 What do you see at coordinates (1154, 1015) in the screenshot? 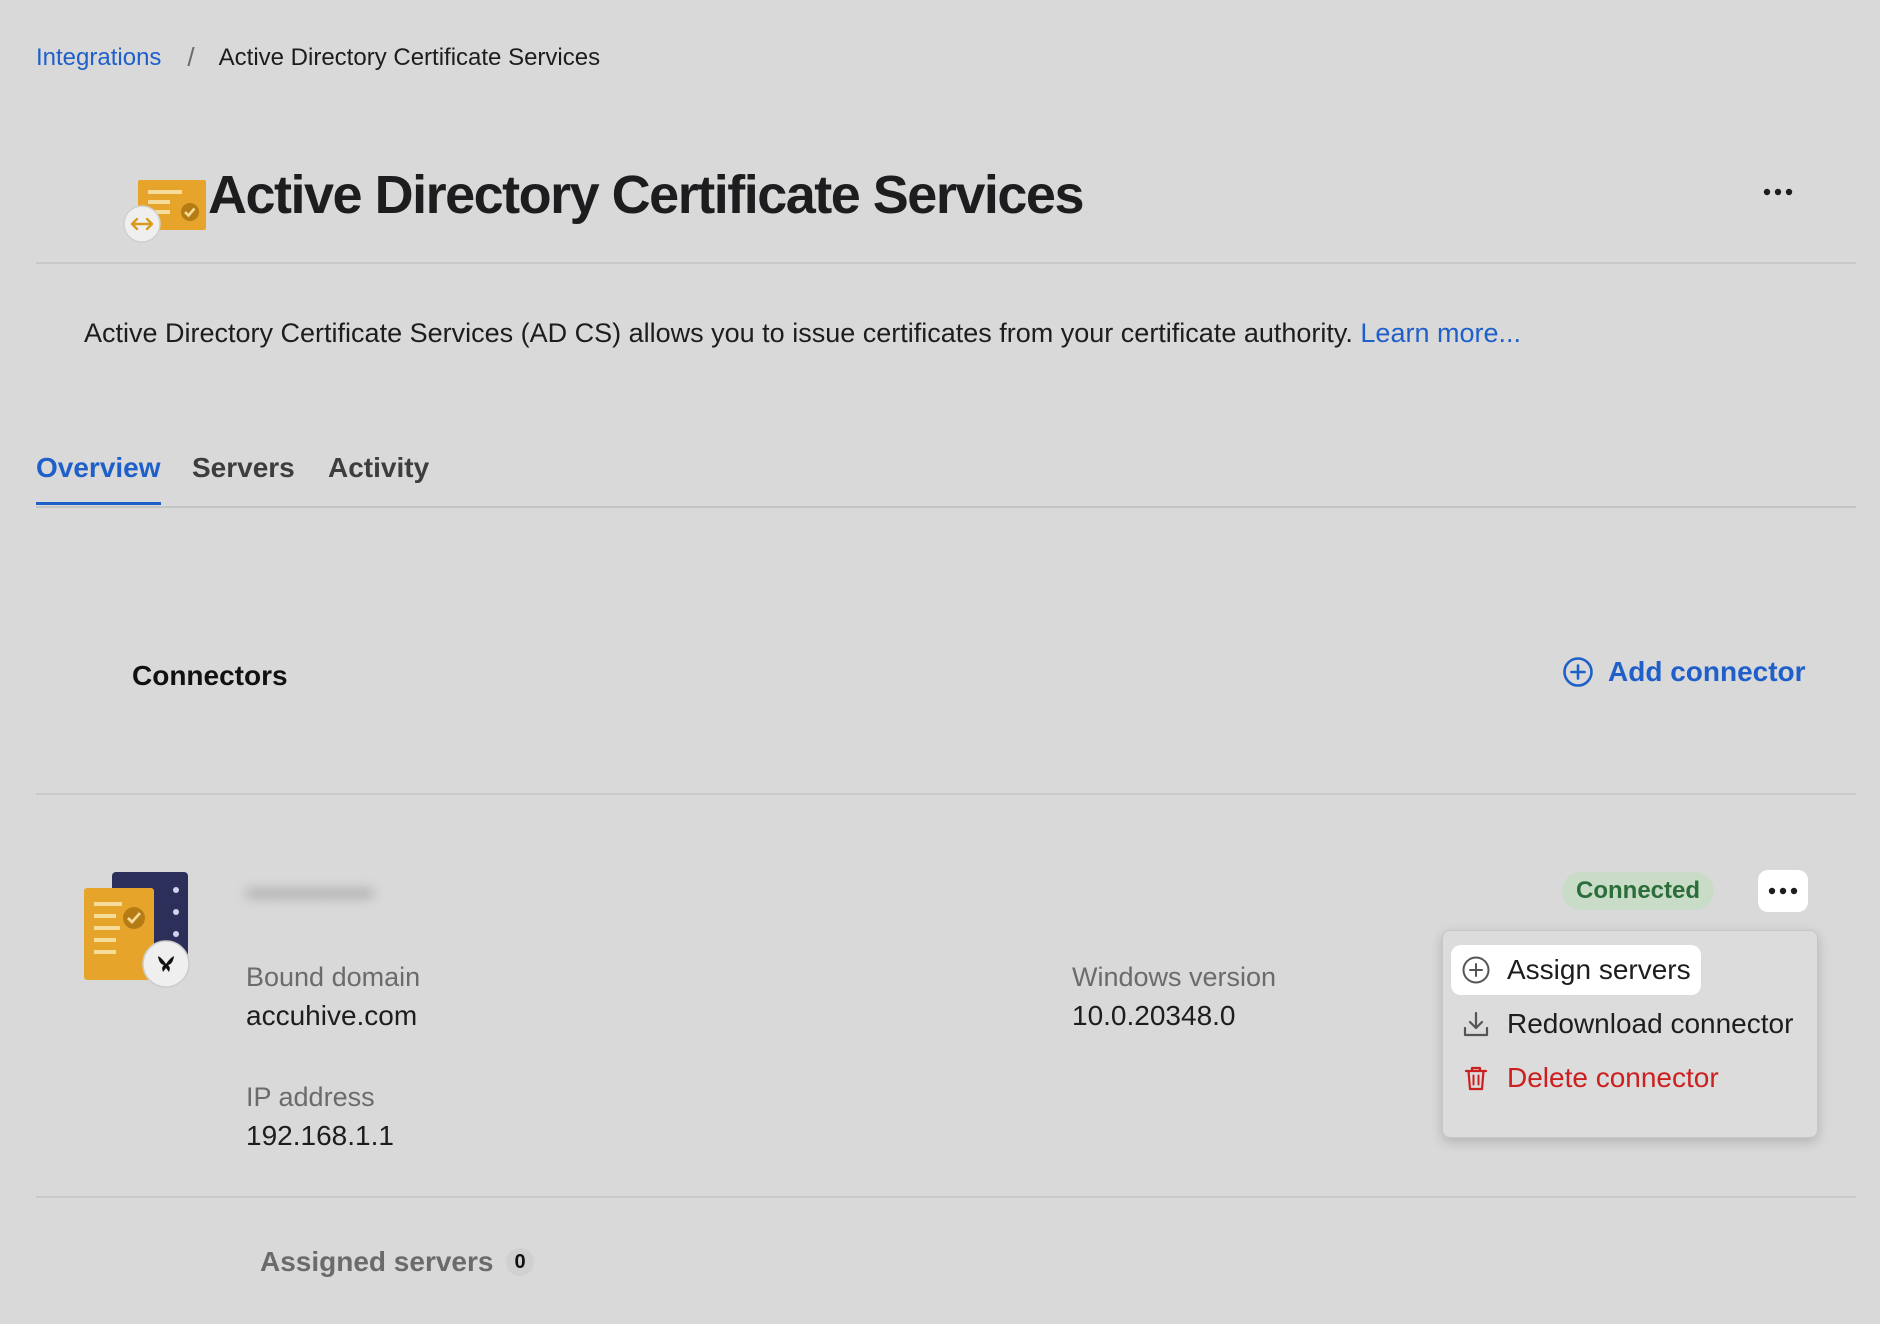
I see `windows-version-value: 10.0.20348.0` at bounding box center [1154, 1015].